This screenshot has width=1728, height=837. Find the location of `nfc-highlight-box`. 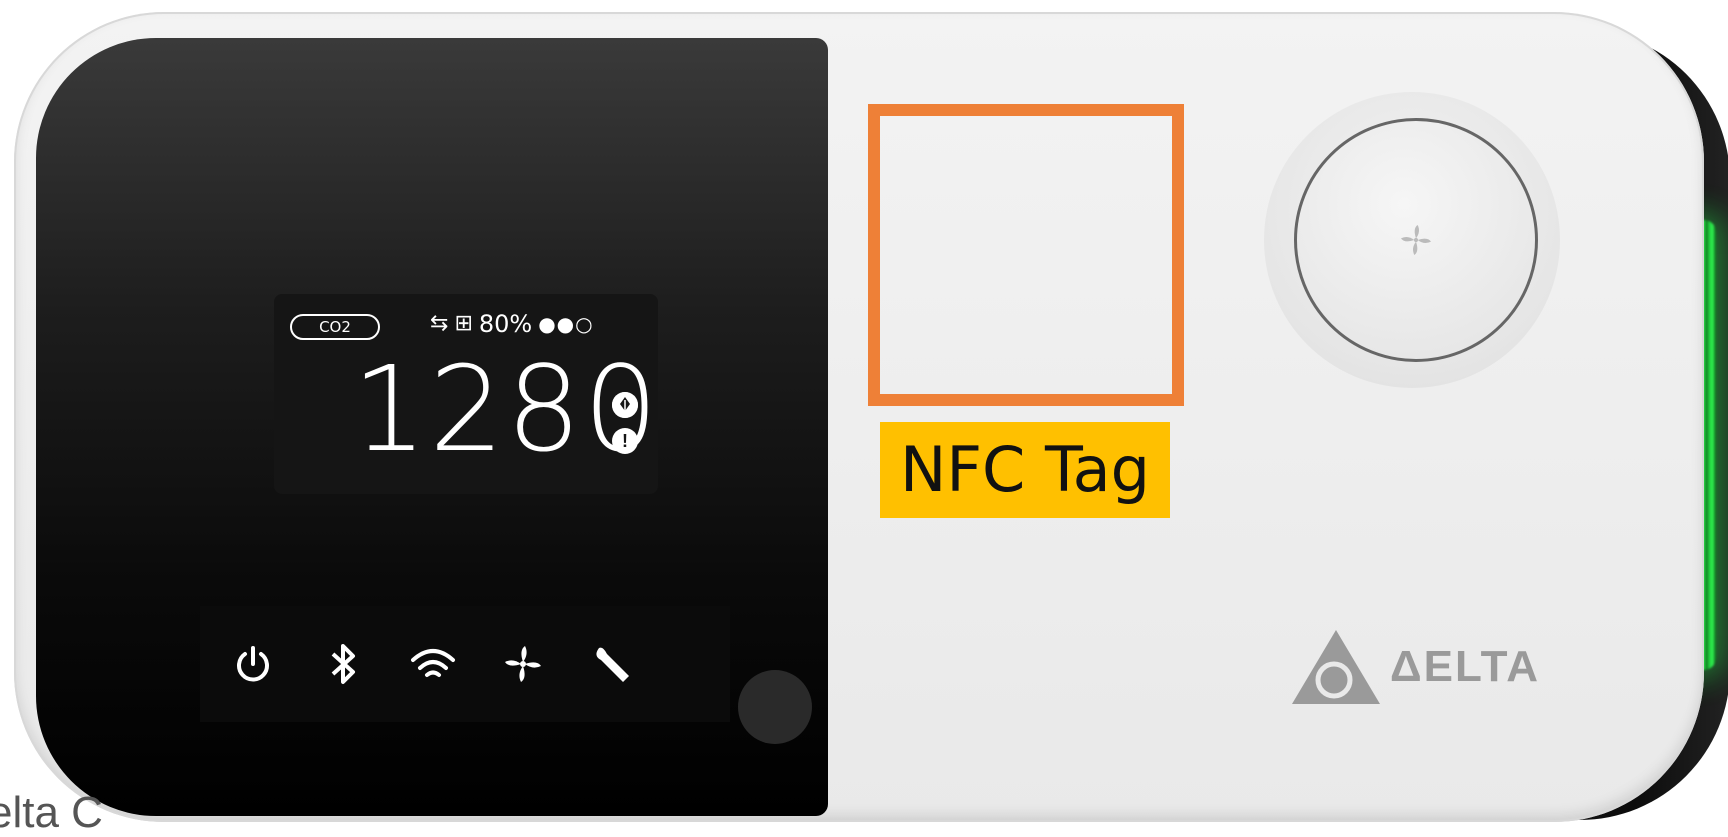

nfc-highlight-box is located at coordinates (1026, 255).